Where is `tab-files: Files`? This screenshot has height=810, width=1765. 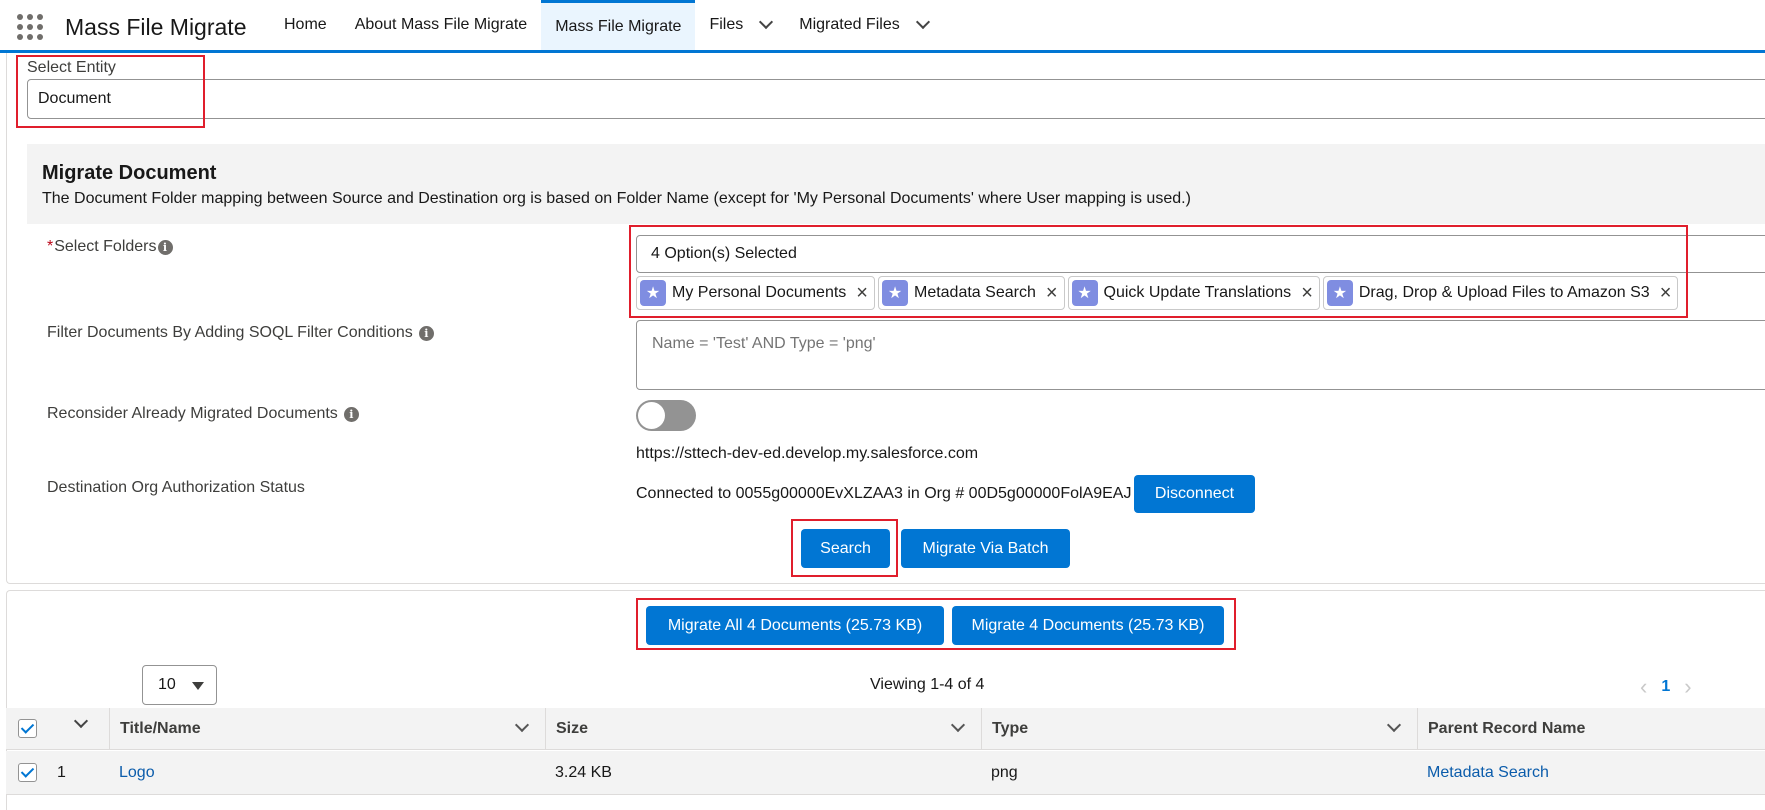 tab-files: Files is located at coordinates (740, 25).